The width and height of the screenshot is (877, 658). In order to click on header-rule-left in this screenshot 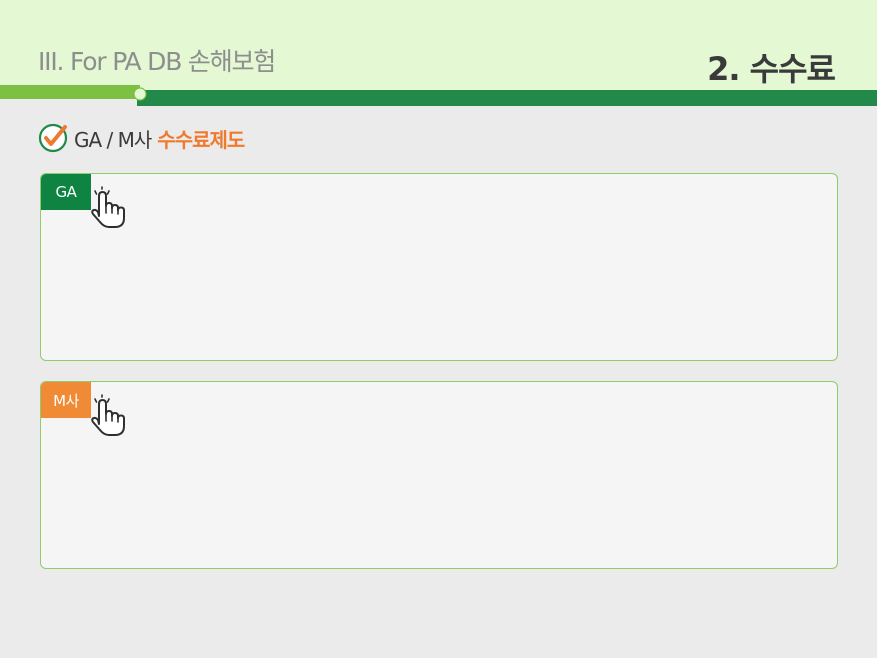, I will do `click(70, 92)`.